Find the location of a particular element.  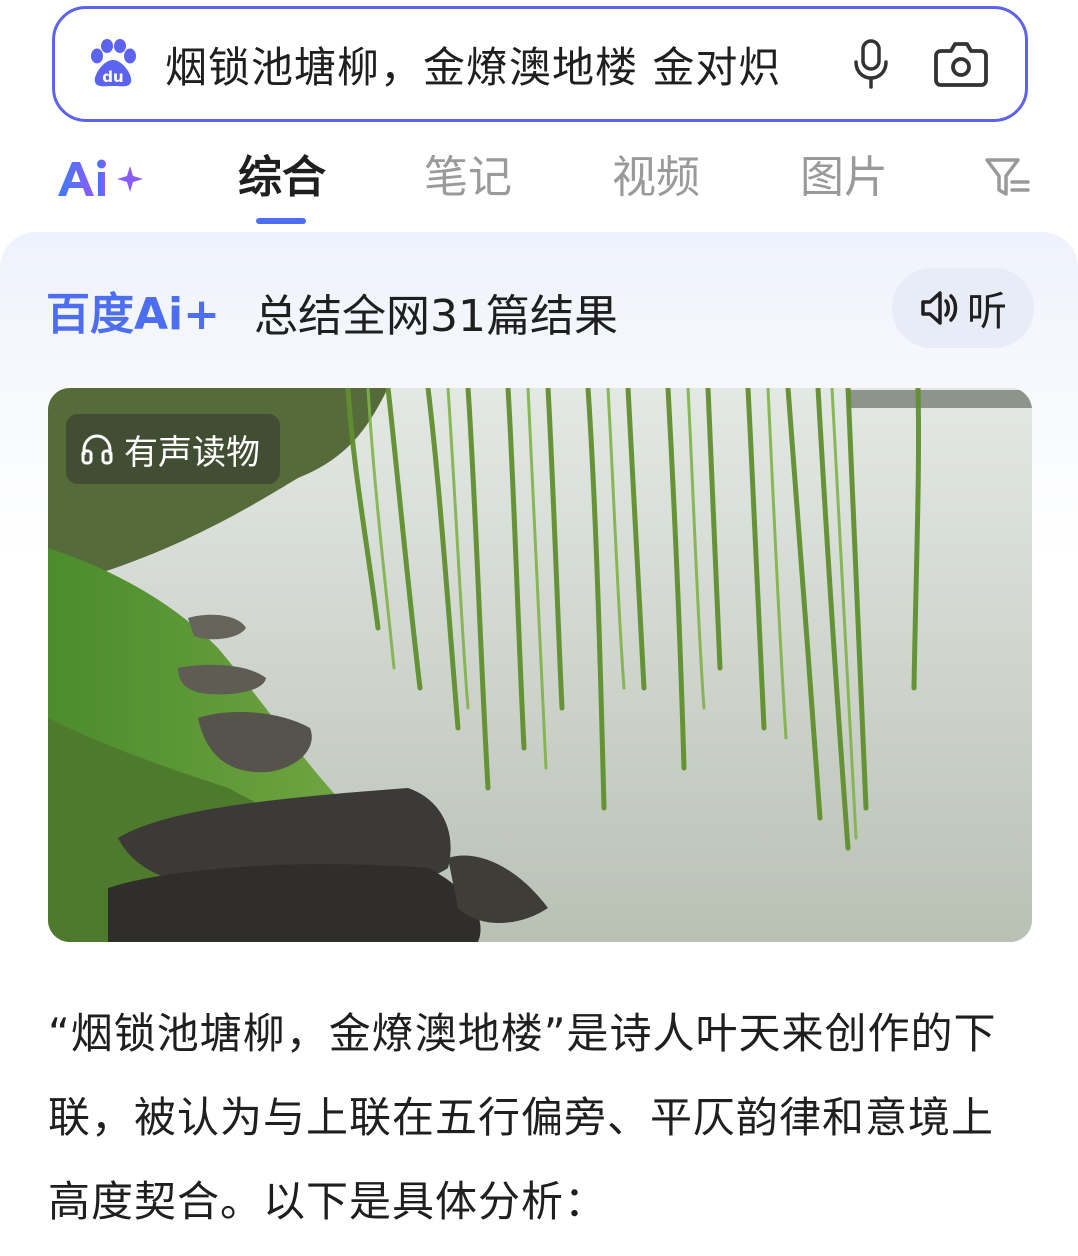

brand-text: 百度Ai+ is located at coordinates (133, 313).